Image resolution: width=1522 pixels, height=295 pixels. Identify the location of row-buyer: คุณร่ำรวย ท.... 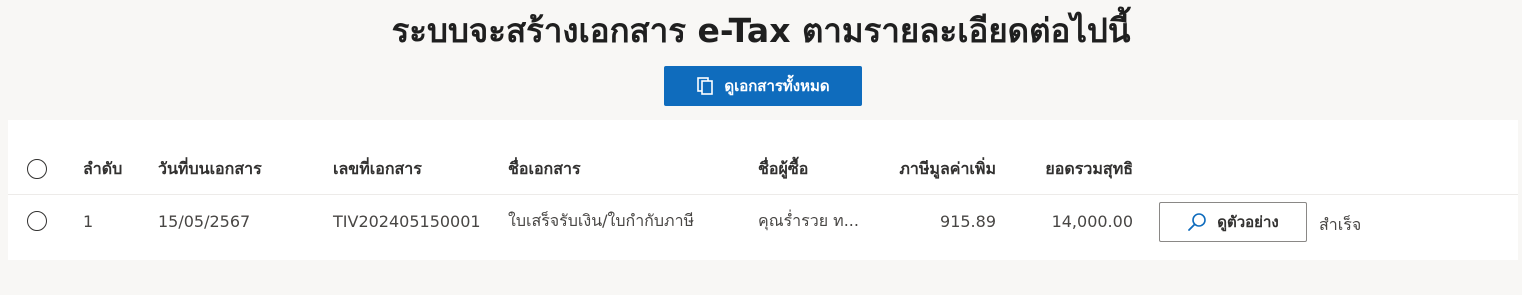
(808, 220).